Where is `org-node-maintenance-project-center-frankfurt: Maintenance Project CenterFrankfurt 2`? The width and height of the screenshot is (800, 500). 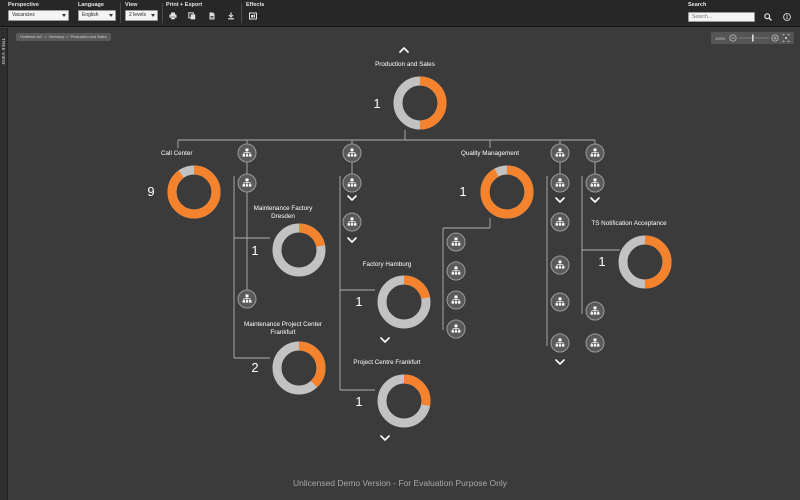 org-node-maintenance-project-center-frankfurt: Maintenance Project CenterFrankfurt 2 is located at coordinates (285, 358).